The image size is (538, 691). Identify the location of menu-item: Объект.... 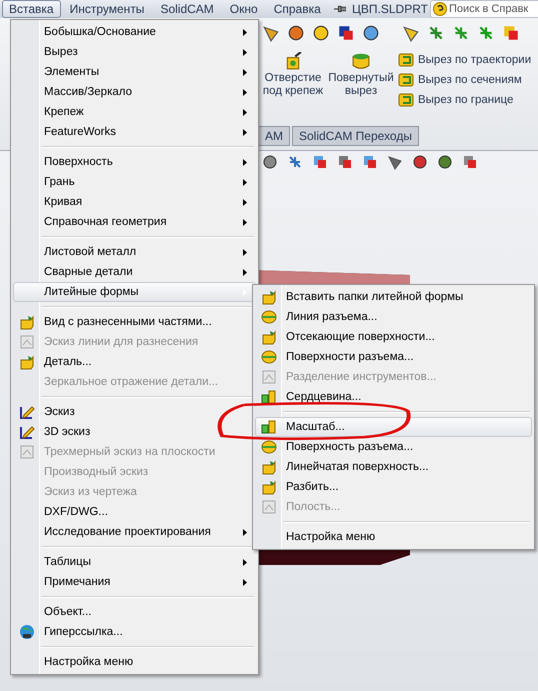
(134, 612).